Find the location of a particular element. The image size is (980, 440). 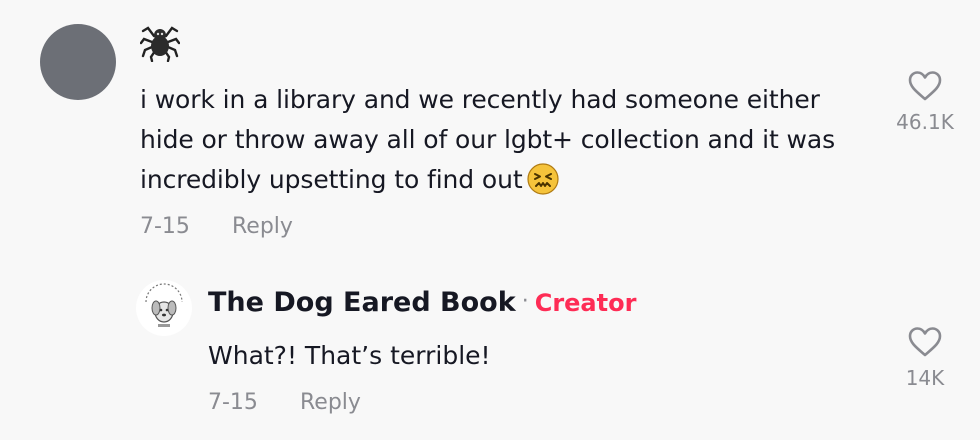

comment-like-count: 46.1K is located at coordinates (925, 122).